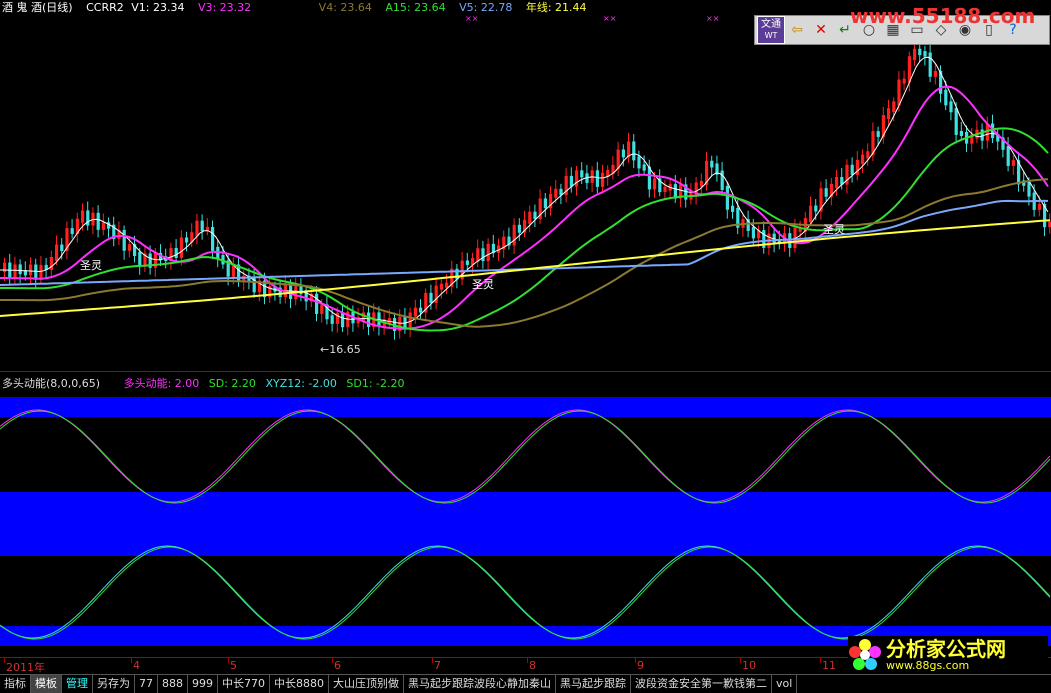  I want to click on formula-tab: 中长770, so click(244, 684).